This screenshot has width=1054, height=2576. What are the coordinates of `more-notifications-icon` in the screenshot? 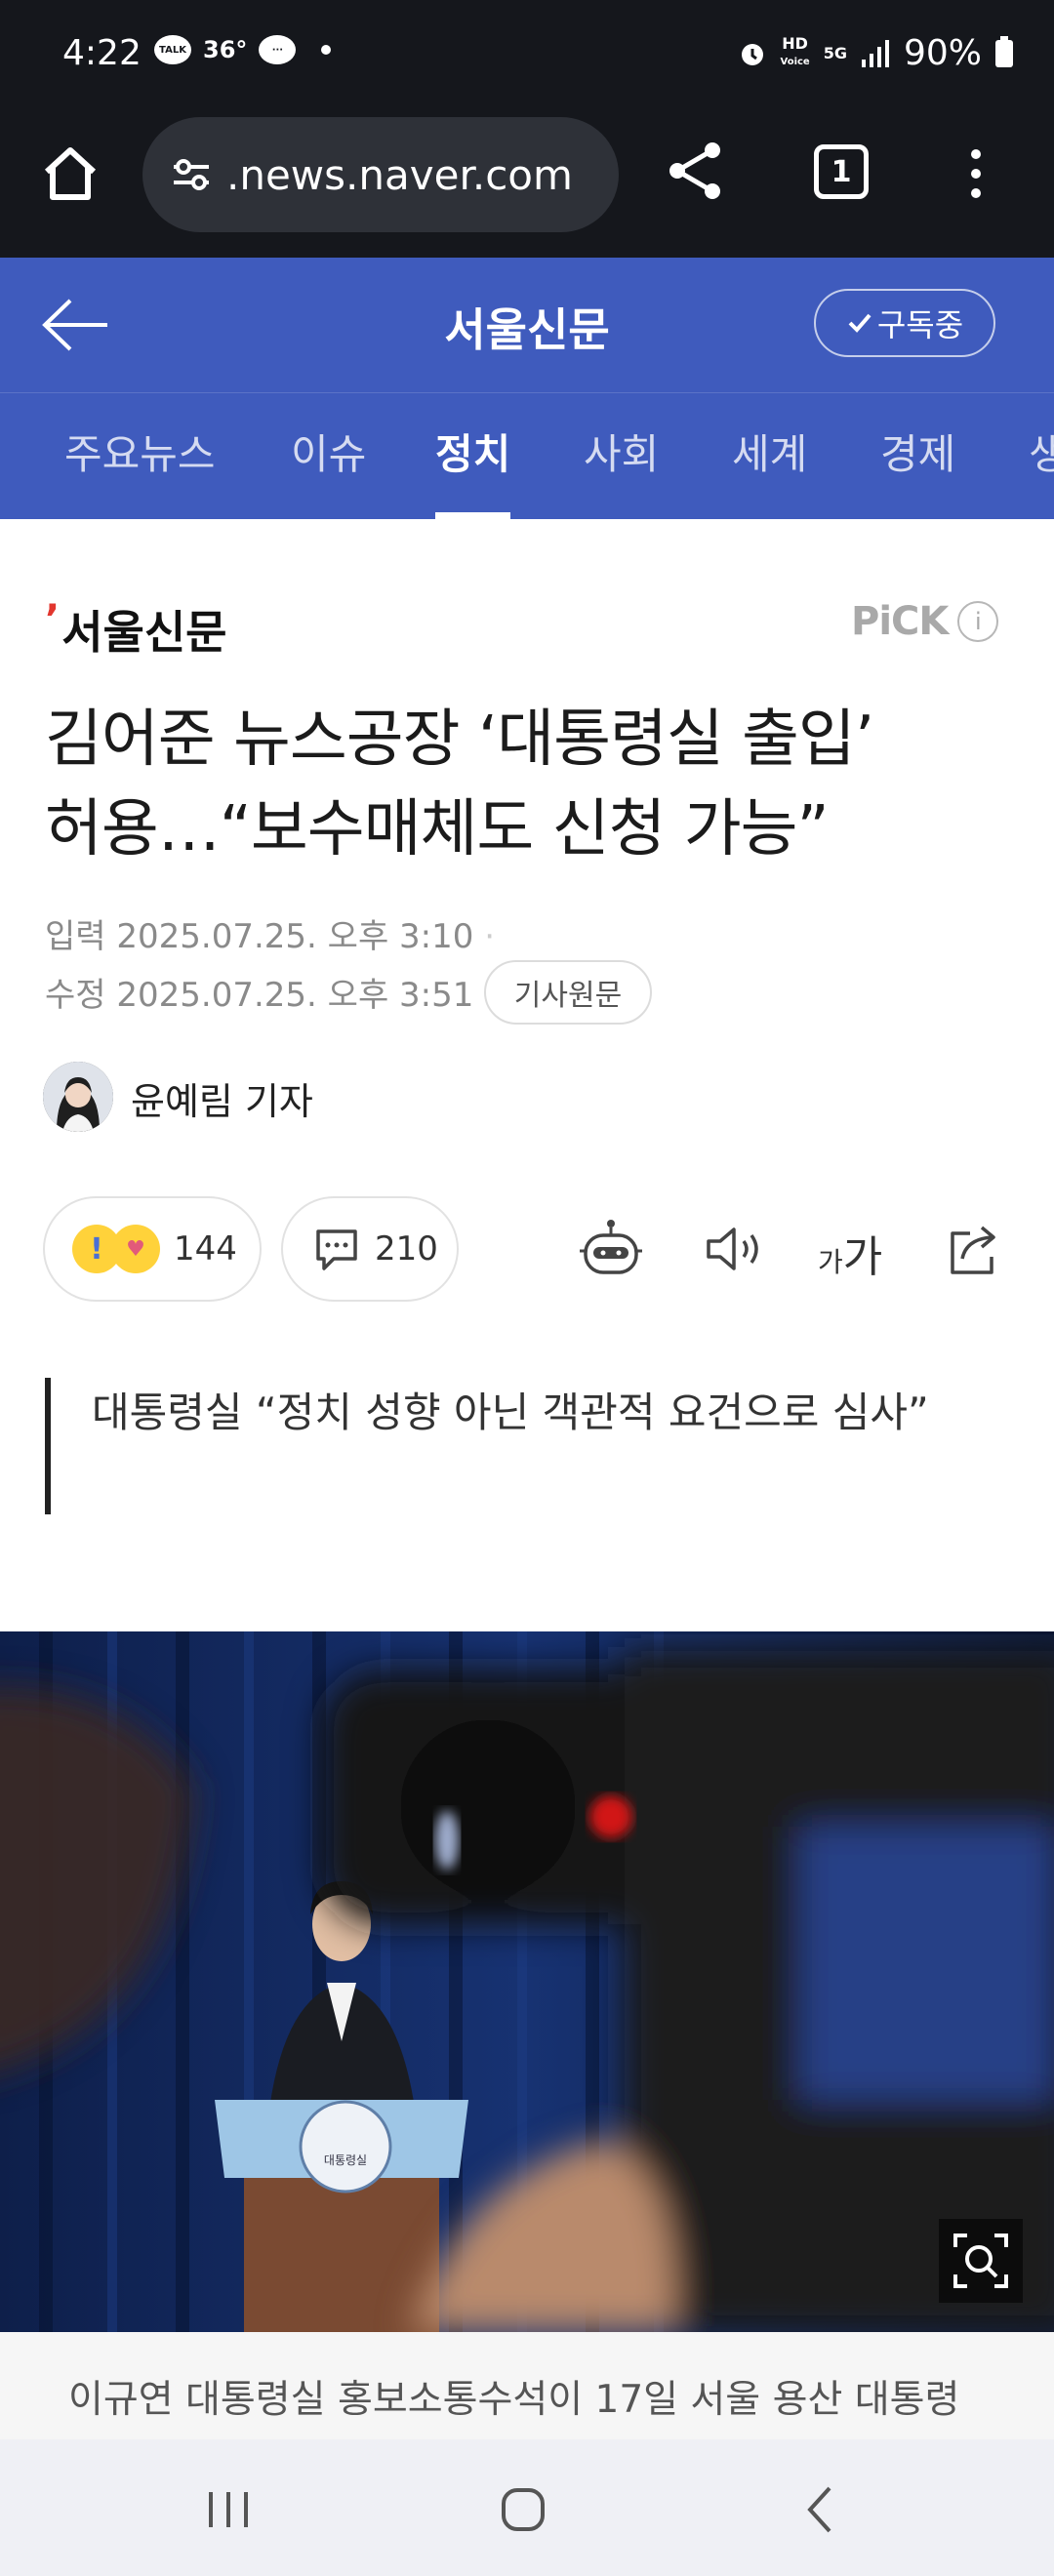 It's located at (326, 50).